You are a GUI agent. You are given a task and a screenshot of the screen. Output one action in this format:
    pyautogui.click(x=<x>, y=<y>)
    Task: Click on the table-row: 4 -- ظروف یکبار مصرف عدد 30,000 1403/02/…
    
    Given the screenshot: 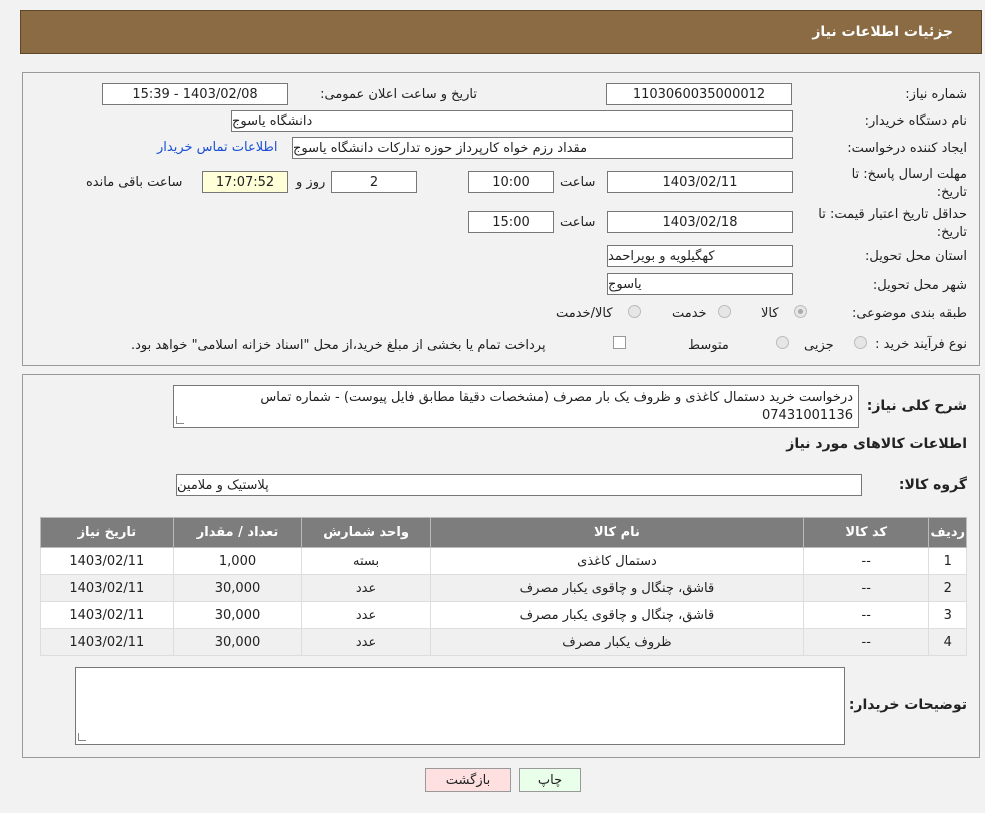 What is the action you would take?
    pyautogui.click(x=503, y=642)
    